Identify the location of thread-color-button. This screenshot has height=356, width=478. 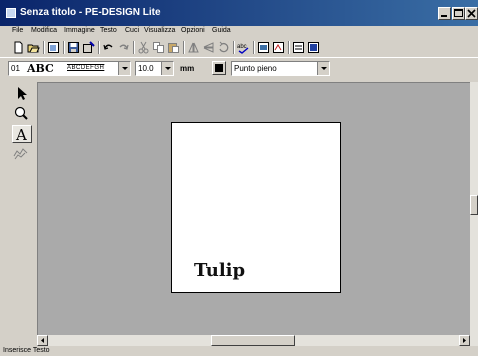
(219, 68).